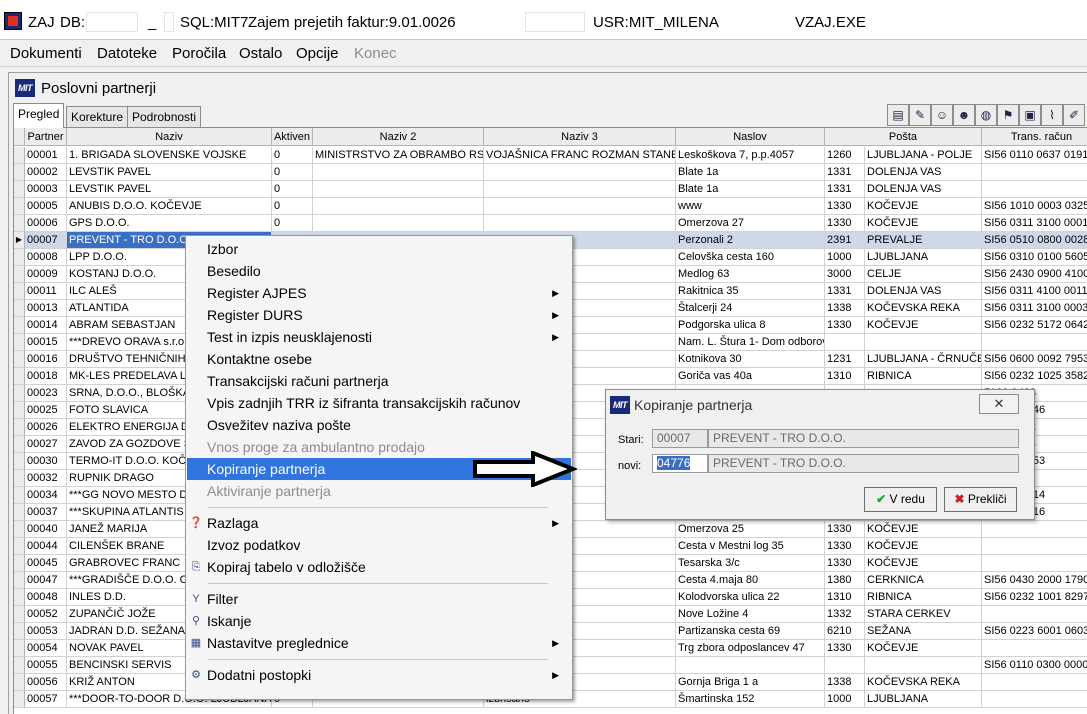 The image size is (1087, 714). What do you see at coordinates (46, 461) in the screenshot?
I see `cell-partner: 00030` at bounding box center [46, 461].